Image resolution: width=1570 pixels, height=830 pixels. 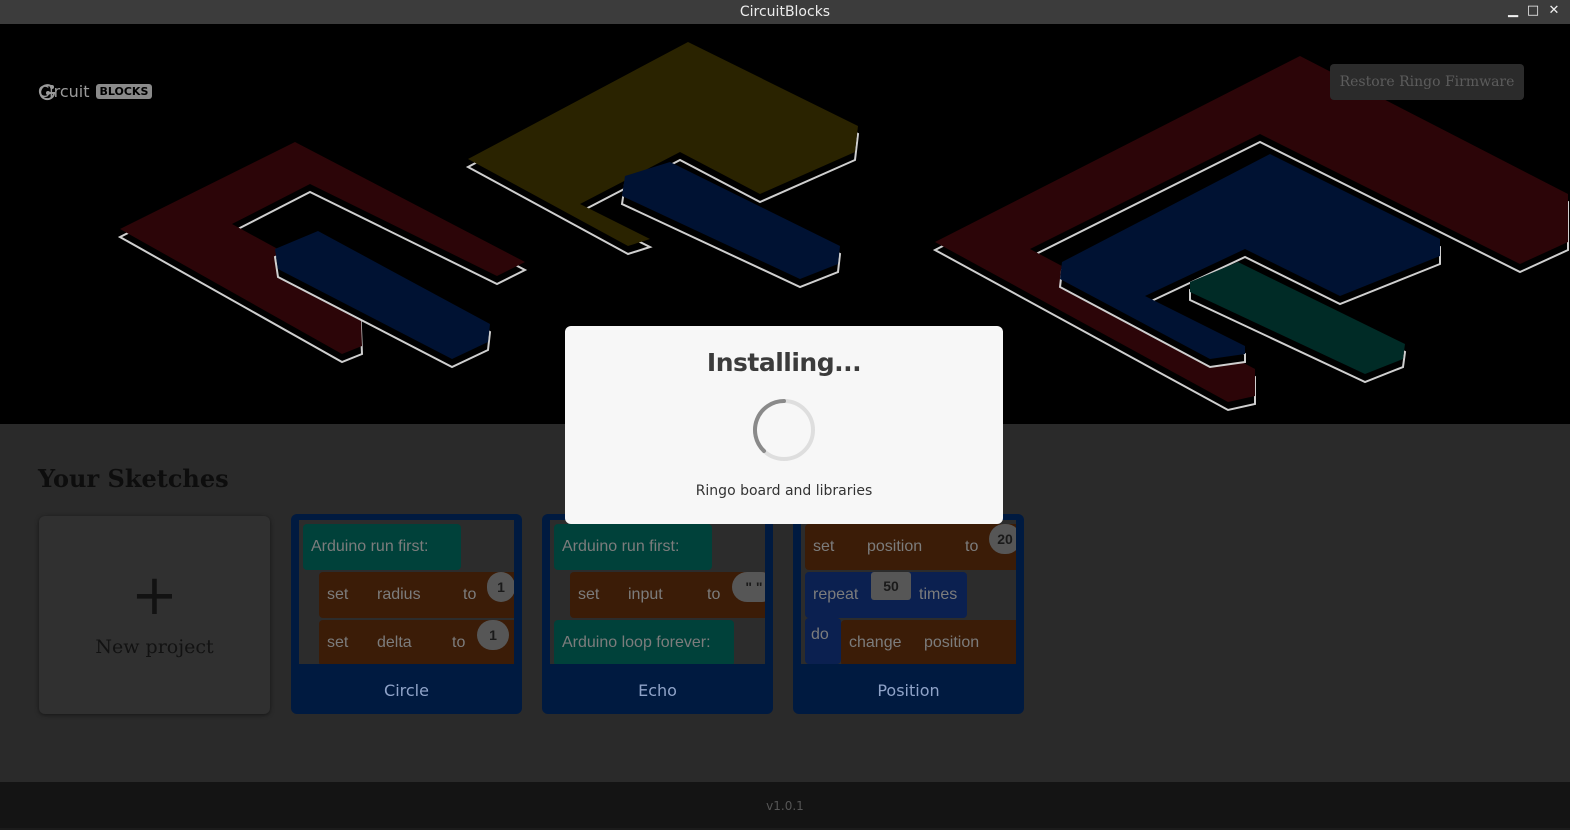 I want to click on installing-dialog: Installing... Ringo board and libraries, so click(x=784, y=425).